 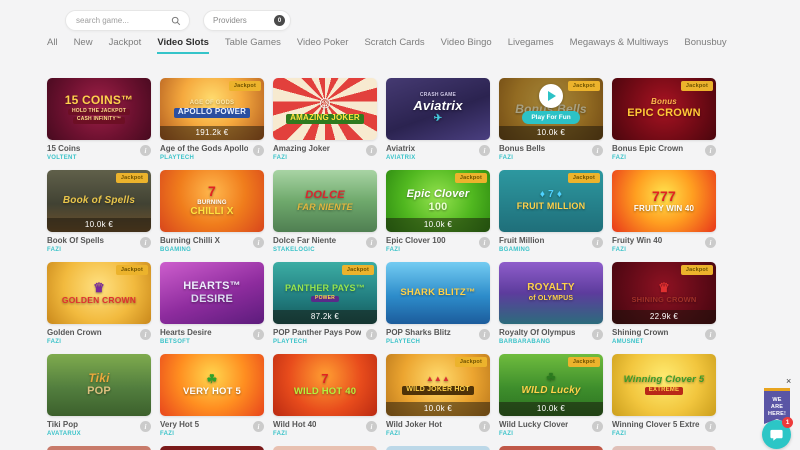 I want to click on game-art: Jackpot AGE OF GODS APOLLO POWER 191.2k €, so click(x=212, y=109).